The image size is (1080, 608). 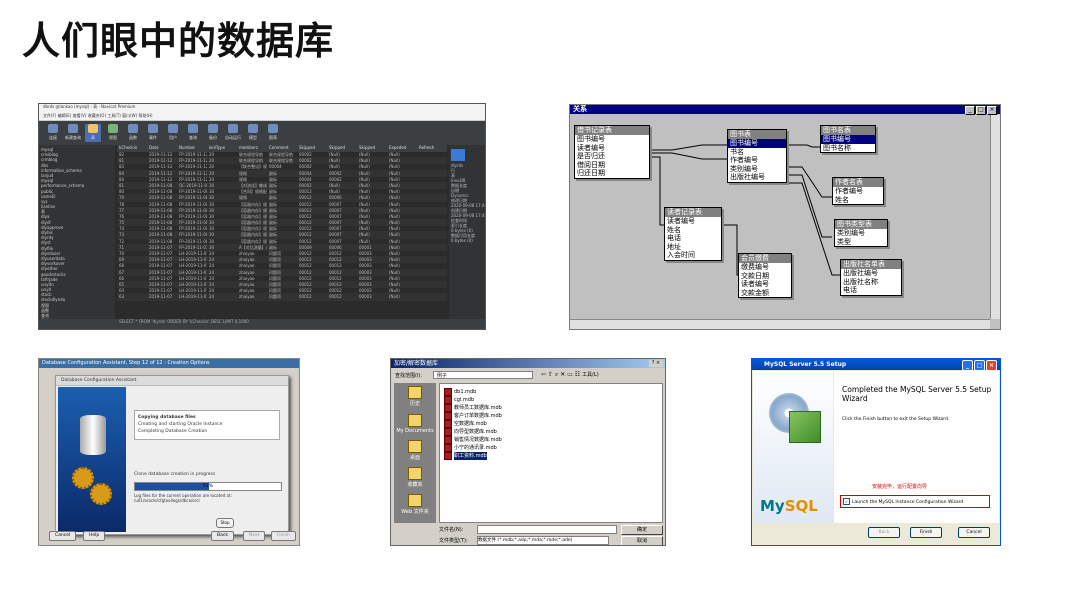 I want to click on place-item: My Documents, so click(x=415, y=423).